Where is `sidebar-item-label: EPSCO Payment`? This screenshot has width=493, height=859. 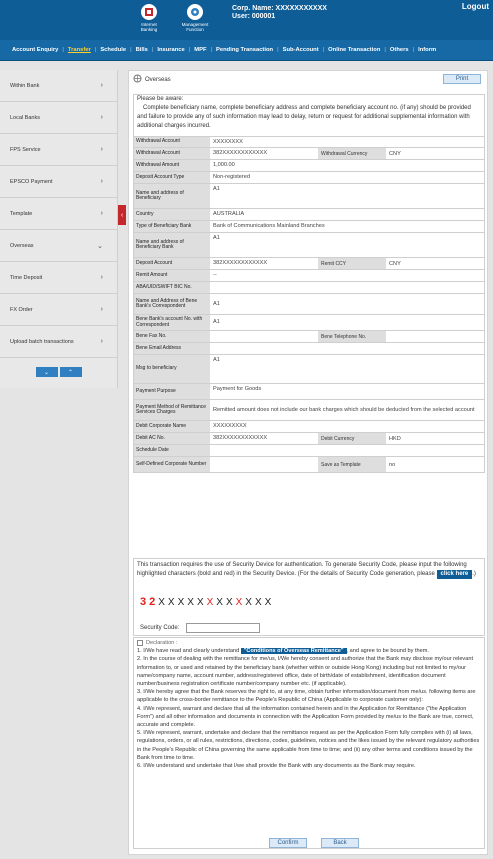
sidebar-item-label: EPSCO Payment is located at coordinates (31, 181).